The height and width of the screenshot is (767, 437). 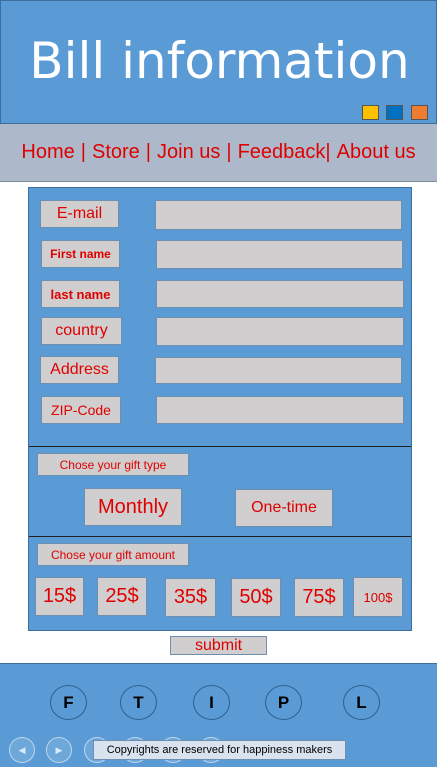 What do you see at coordinates (59, 750) in the screenshot?
I see `next-icon: ▶` at bounding box center [59, 750].